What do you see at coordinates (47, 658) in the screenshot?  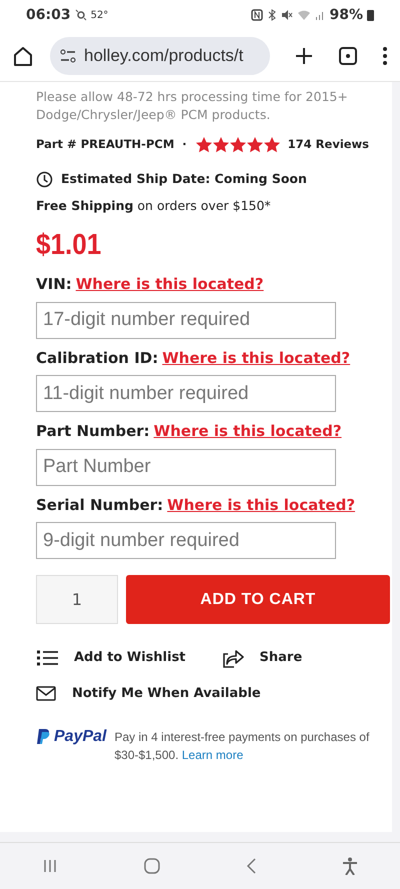 I see `list-icon` at bounding box center [47, 658].